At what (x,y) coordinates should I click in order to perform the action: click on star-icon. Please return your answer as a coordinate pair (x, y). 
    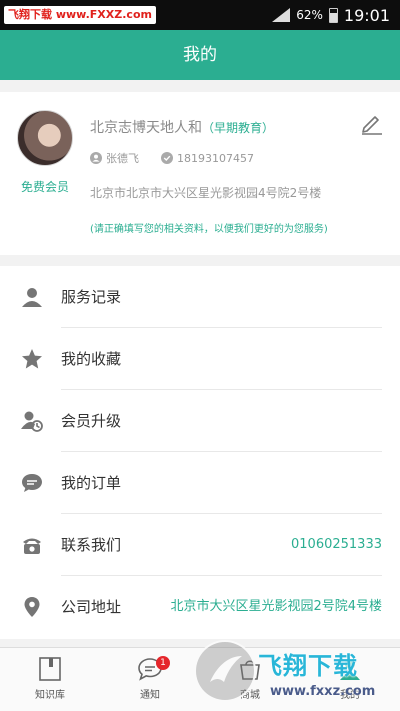
    Looking at the image, I should click on (32, 359).